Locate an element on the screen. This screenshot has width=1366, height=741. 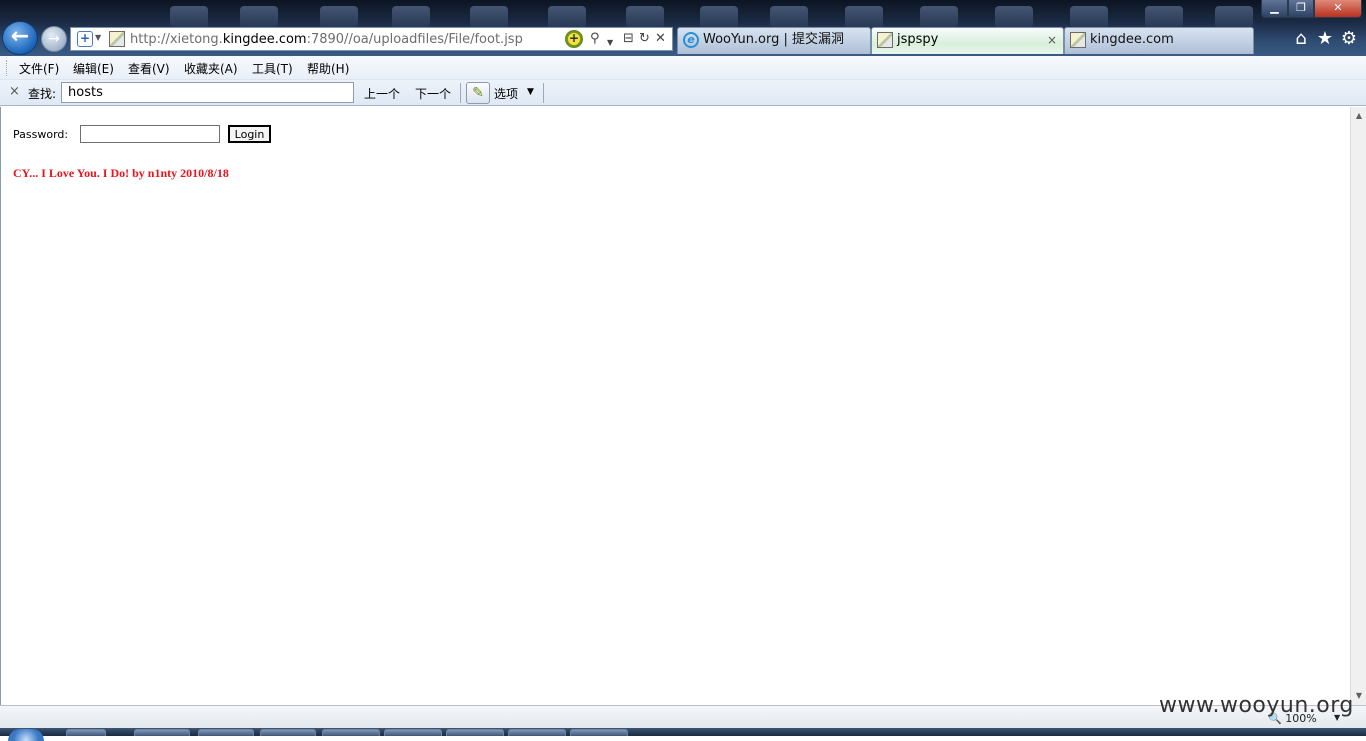
find-options-button: 选项 is located at coordinates (506, 93).